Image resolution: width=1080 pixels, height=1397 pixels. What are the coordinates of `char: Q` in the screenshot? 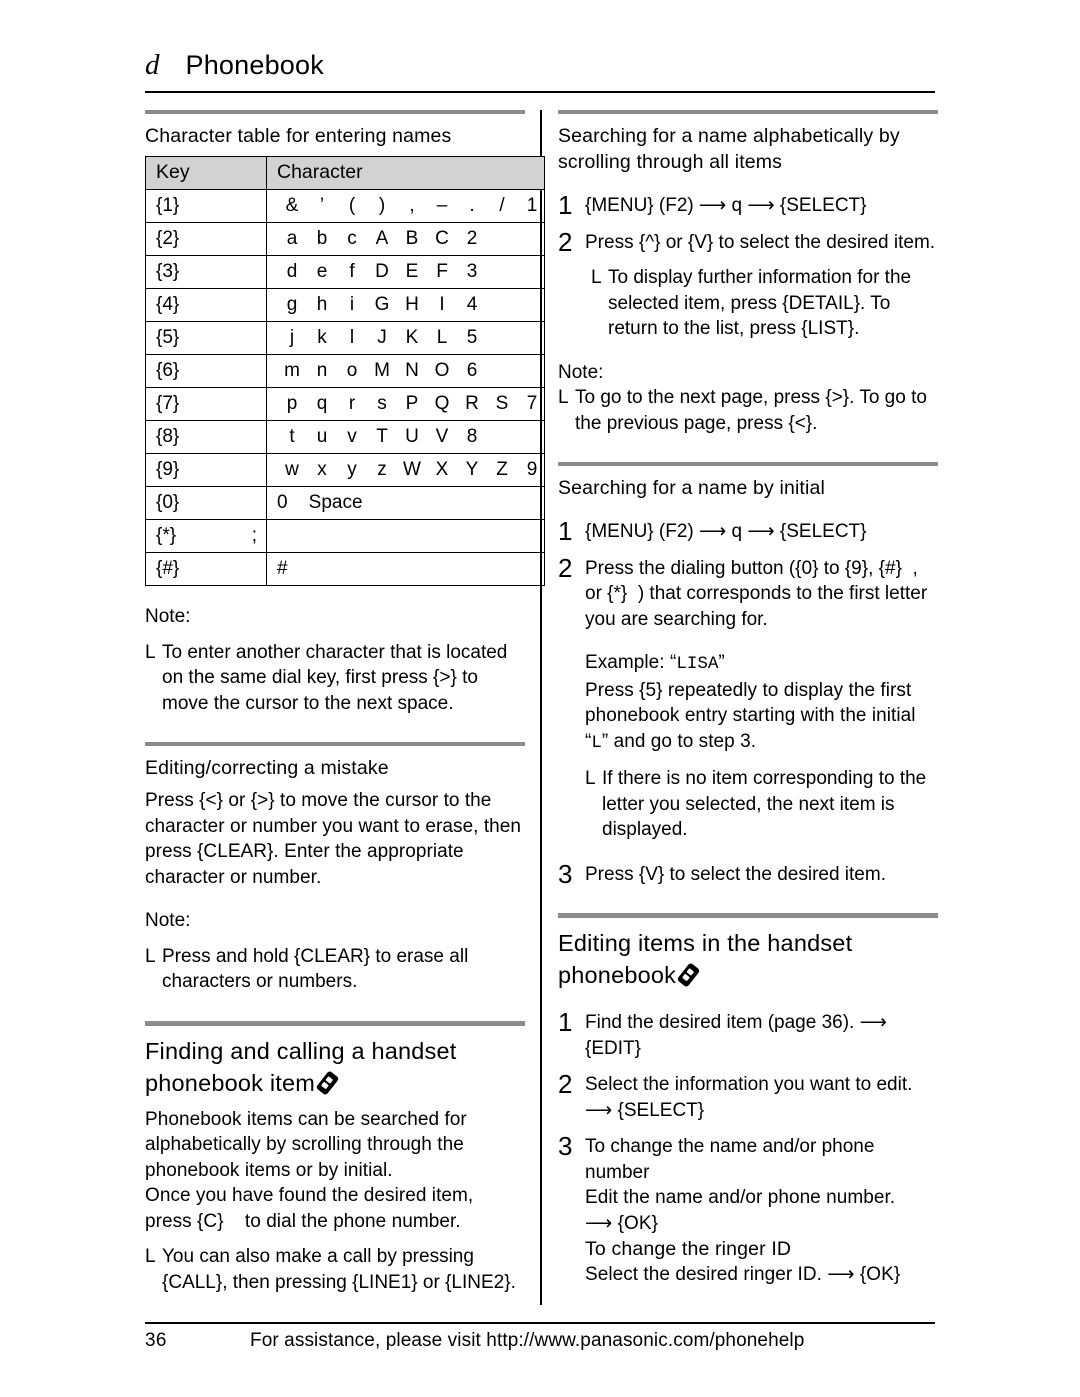 It's located at (442, 403).